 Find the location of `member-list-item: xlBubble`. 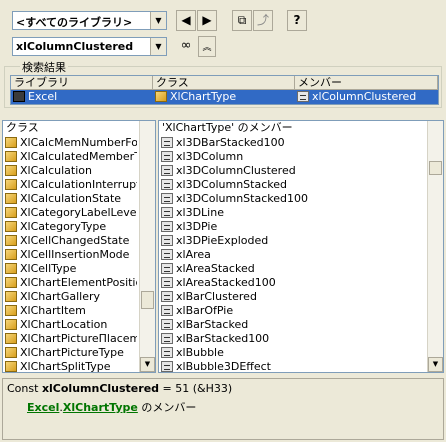

member-list-item: xlBubble is located at coordinates (293, 353).